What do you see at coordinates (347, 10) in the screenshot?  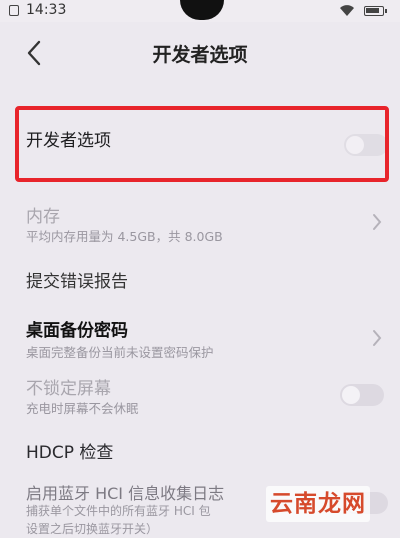 I see `wifi-icon` at bounding box center [347, 10].